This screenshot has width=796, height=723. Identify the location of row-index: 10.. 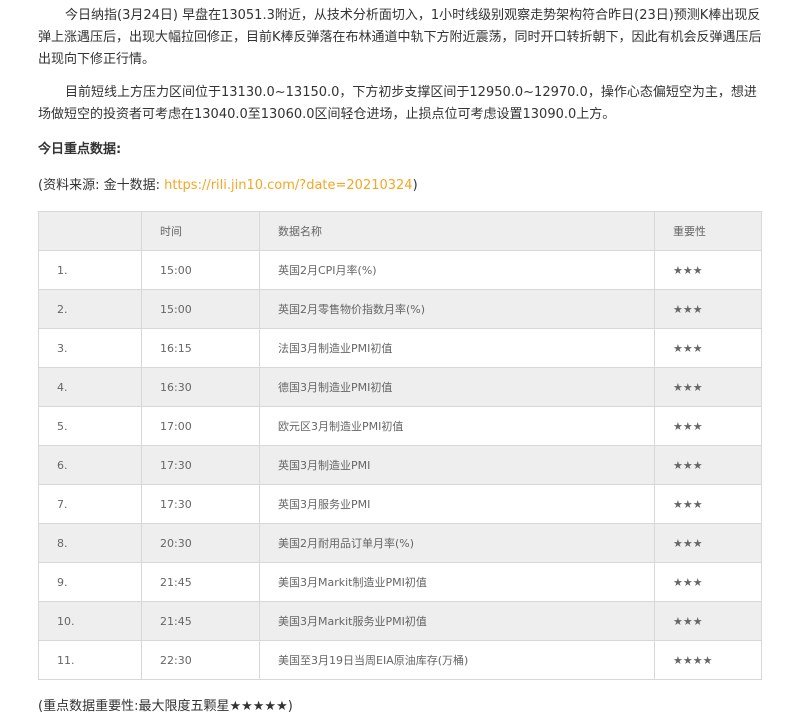
(90, 621).